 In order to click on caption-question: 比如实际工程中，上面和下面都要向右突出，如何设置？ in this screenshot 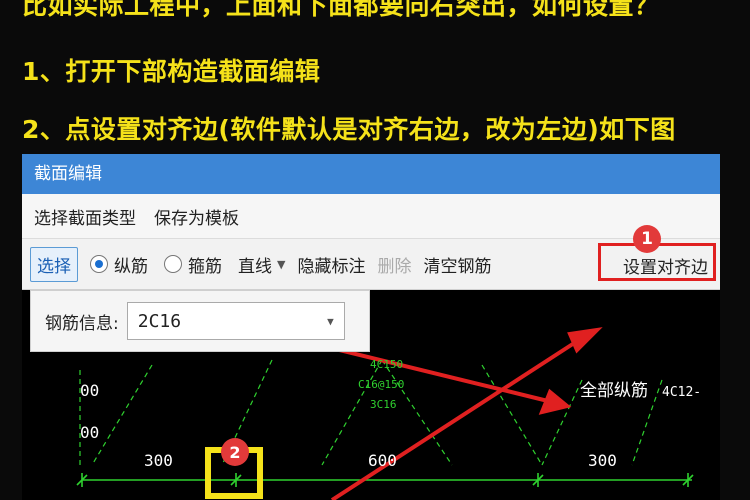, I will do `click(341, 10)`.